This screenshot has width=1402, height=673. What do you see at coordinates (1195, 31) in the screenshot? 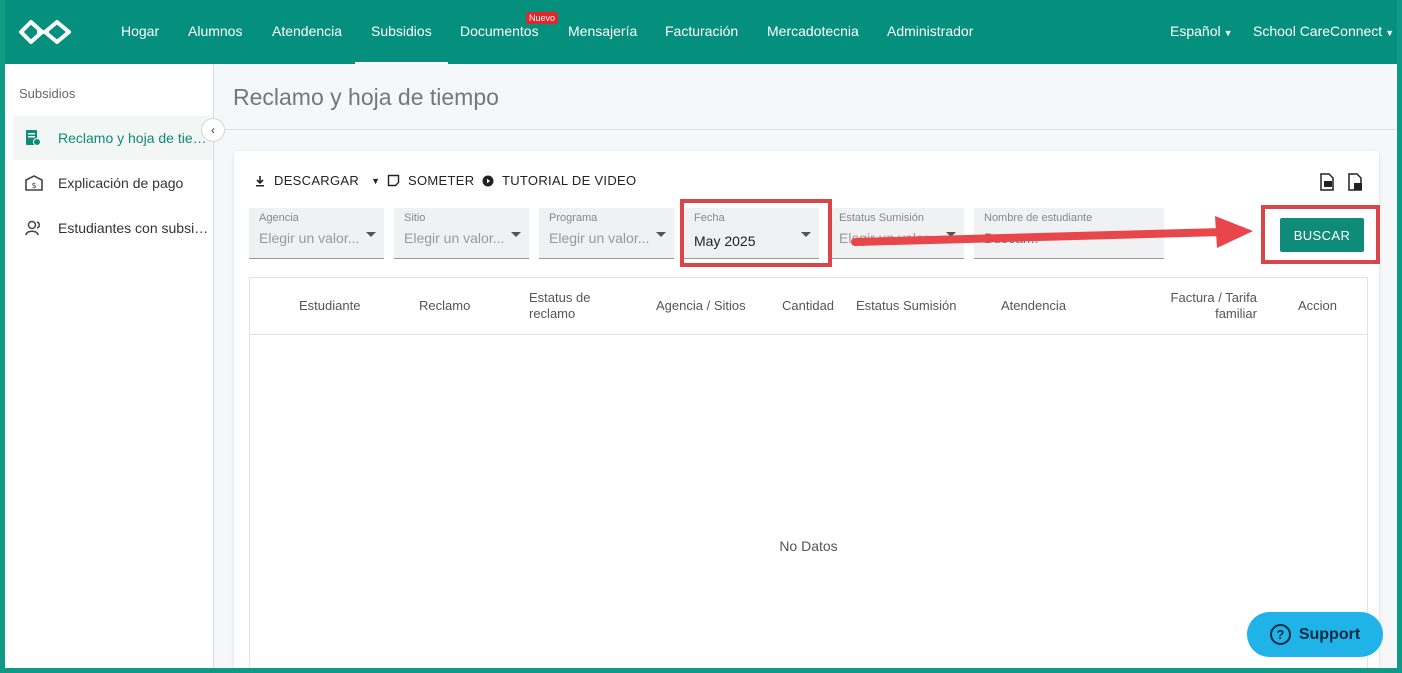
I see `language-label: Español` at bounding box center [1195, 31].